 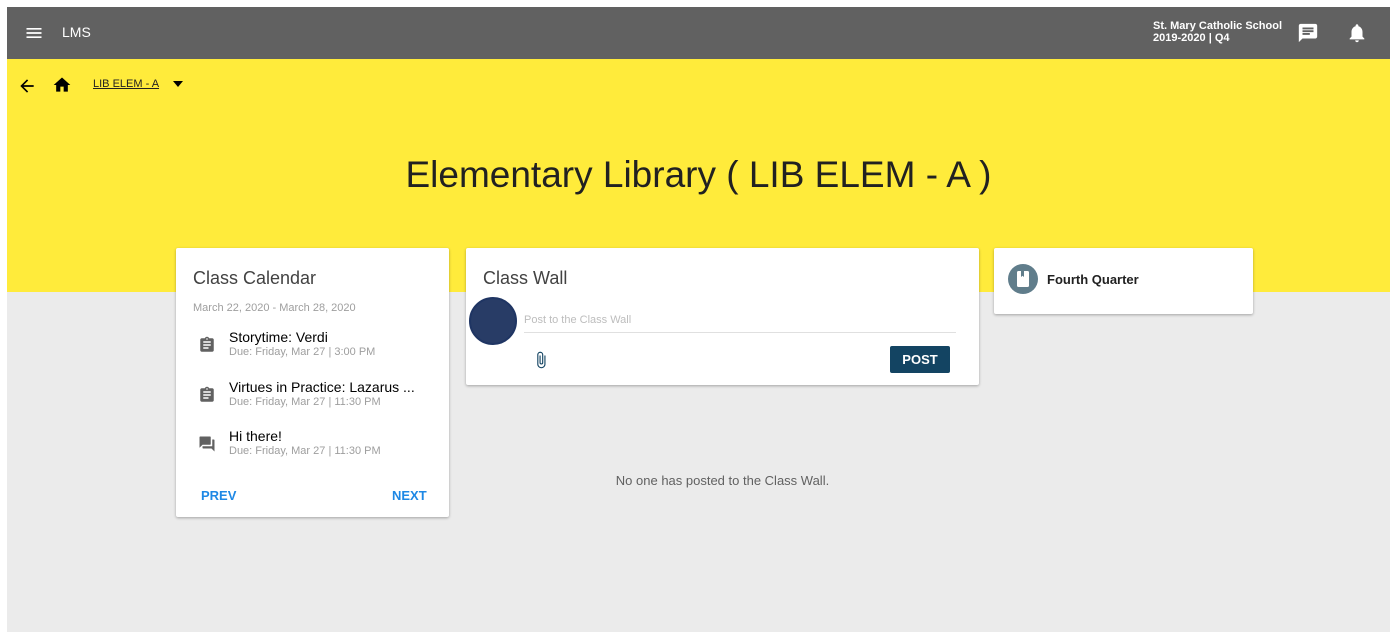 I want to click on back-arrow-icon, so click(x=27, y=86).